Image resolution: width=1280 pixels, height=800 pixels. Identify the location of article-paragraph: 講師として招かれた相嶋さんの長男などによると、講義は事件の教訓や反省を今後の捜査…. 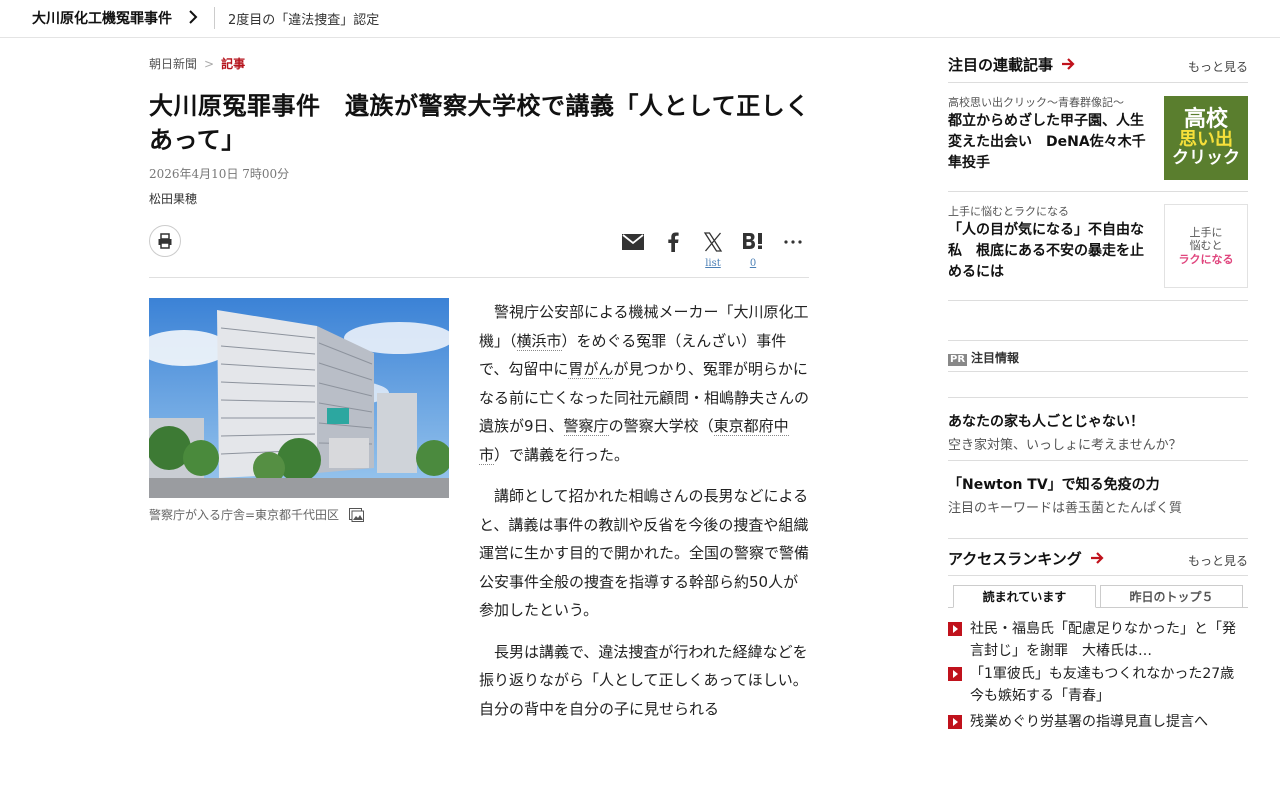
(644, 553).